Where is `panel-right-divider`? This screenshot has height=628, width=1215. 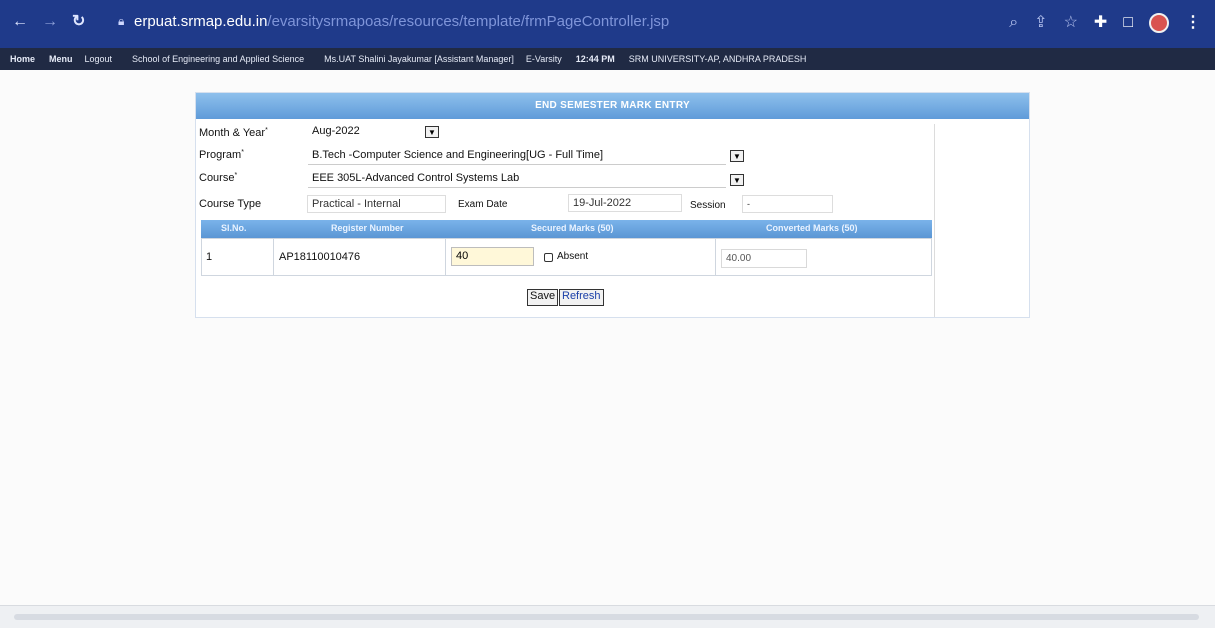
panel-right-divider is located at coordinates (934, 220).